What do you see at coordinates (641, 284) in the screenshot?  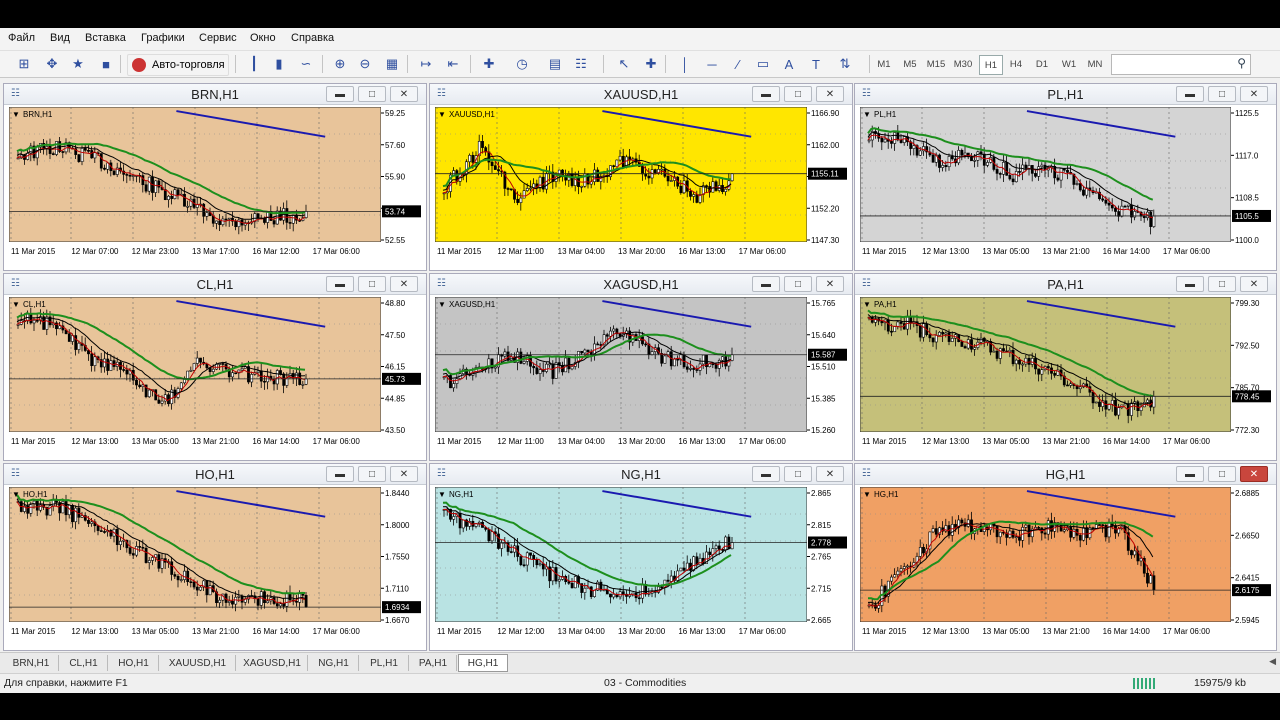 I see `chart-title-bar: ☷ XAGUSD,H1 ▬ □ ✕` at bounding box center [641, 284].